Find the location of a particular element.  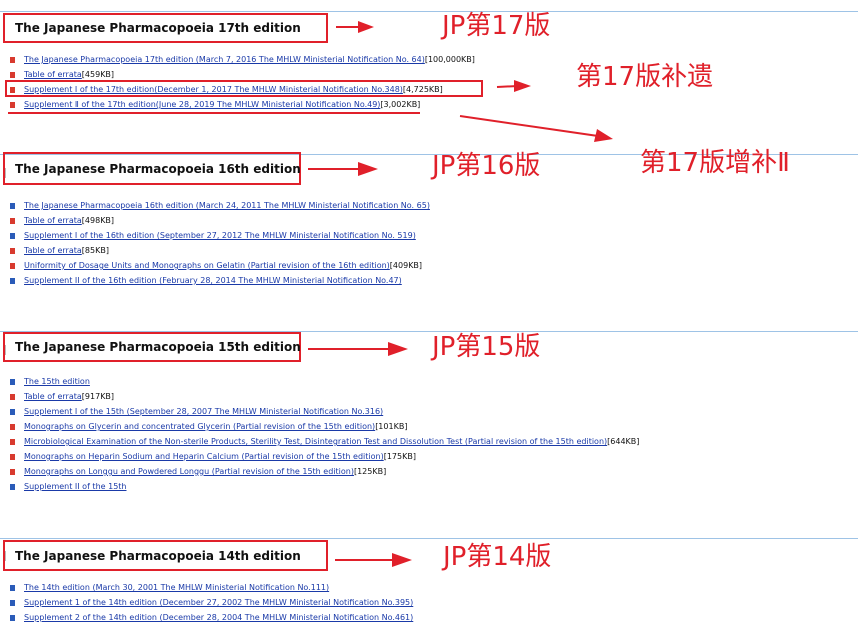

annotation-supplement-1: 第17版补遗 is located at coordinates (645, 77).